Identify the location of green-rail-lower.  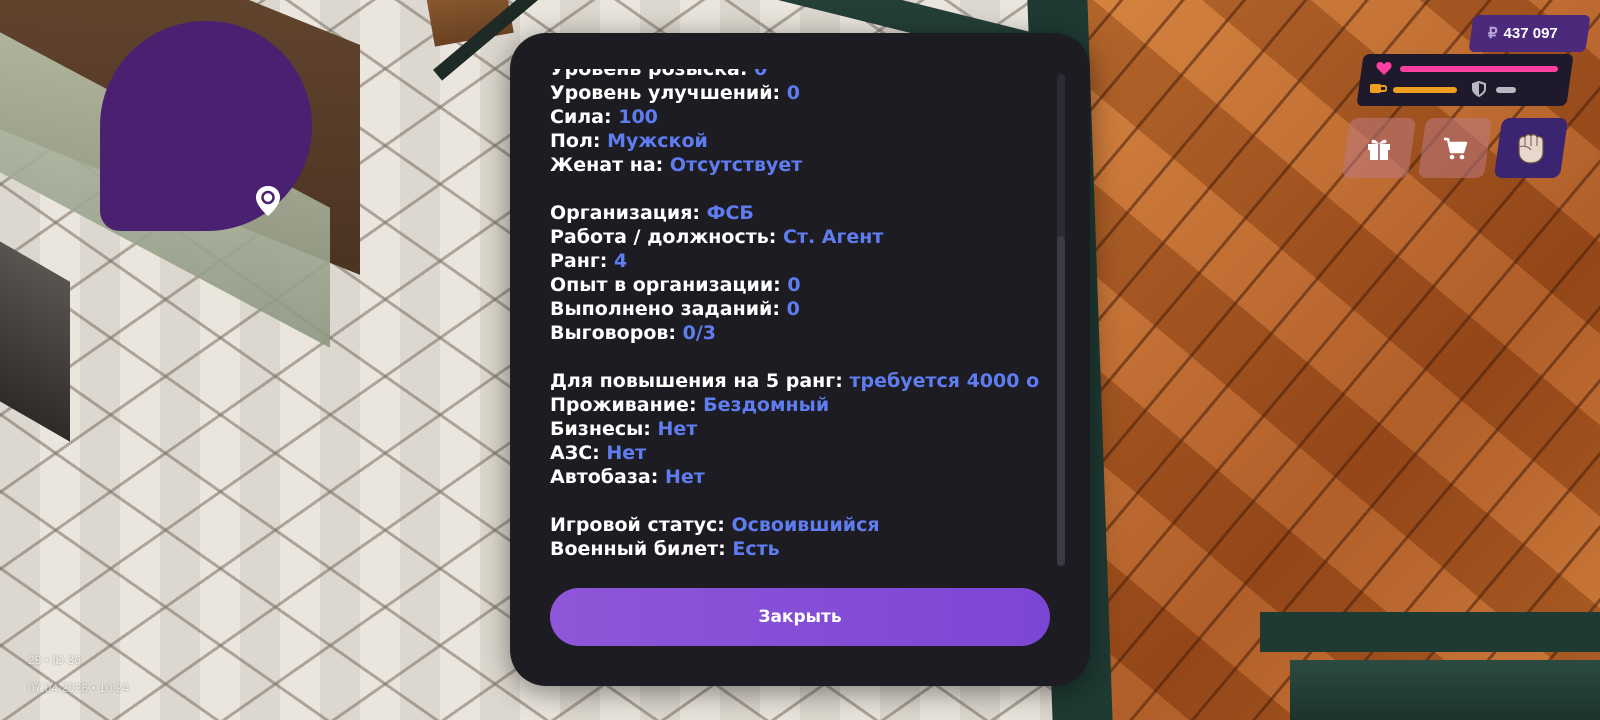
(1445, 690).